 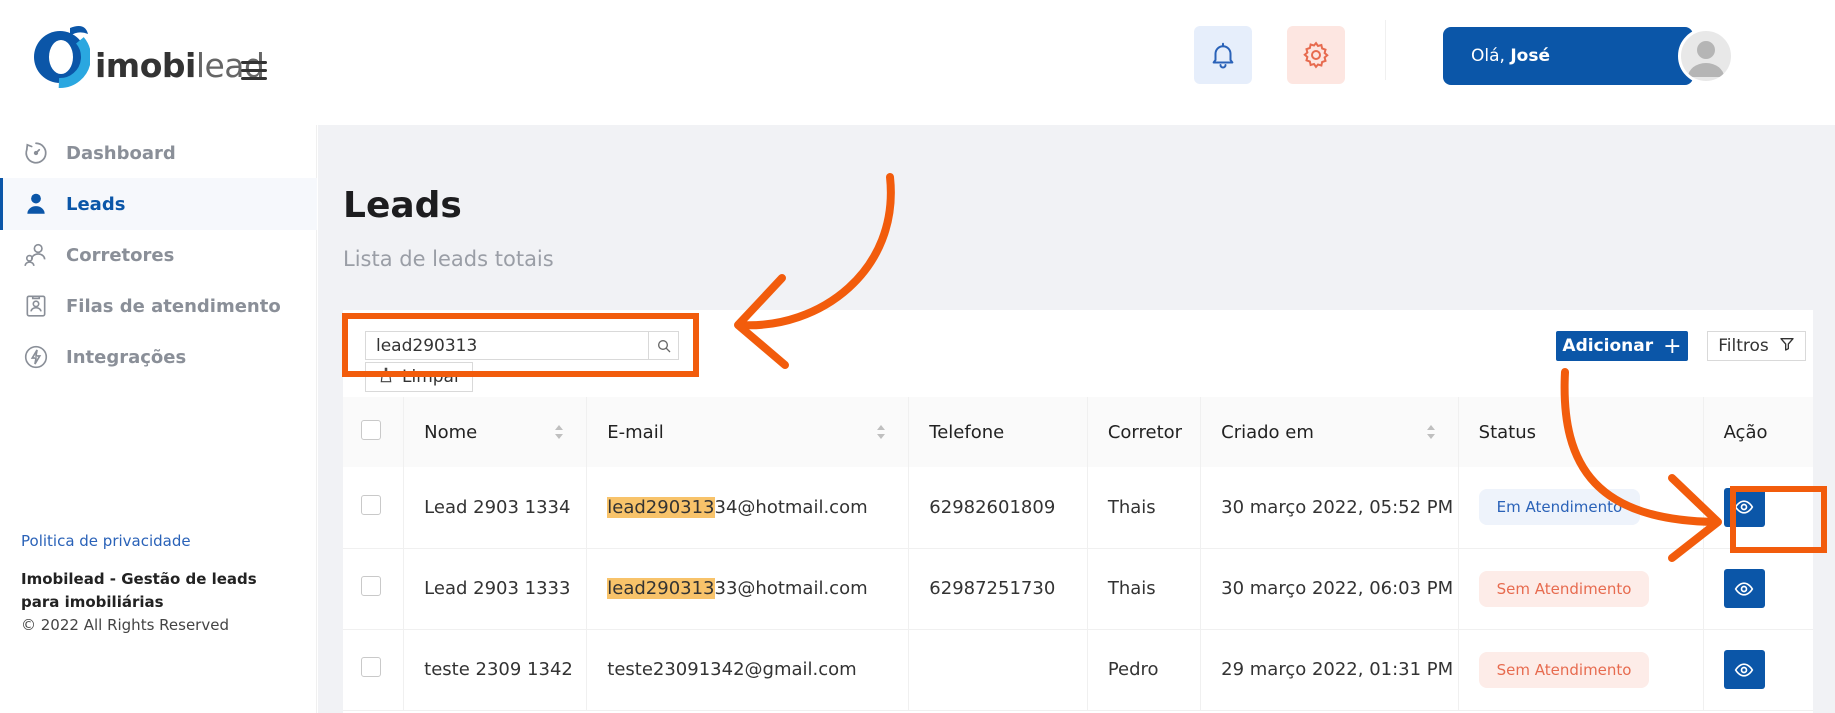 I want to click on select-all-cell, so click(x=374, y=432).